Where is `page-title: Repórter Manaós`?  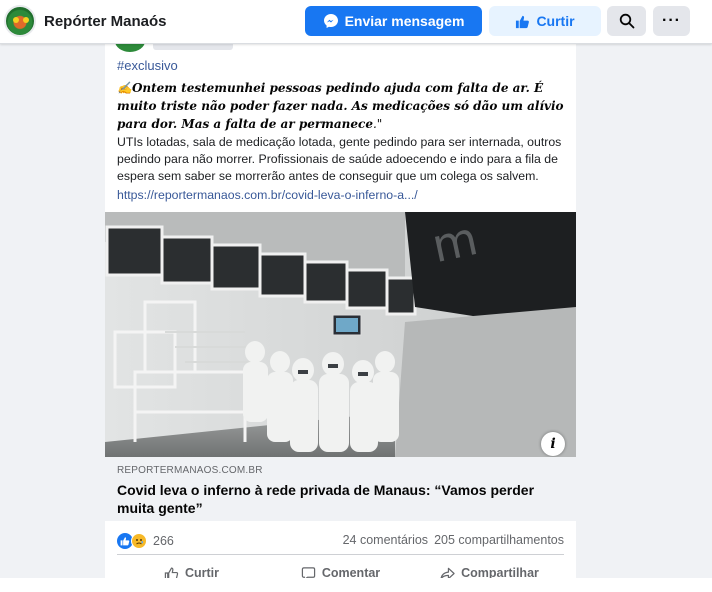 page-title: Repórter Manaós is located at coordinates (105, 21).